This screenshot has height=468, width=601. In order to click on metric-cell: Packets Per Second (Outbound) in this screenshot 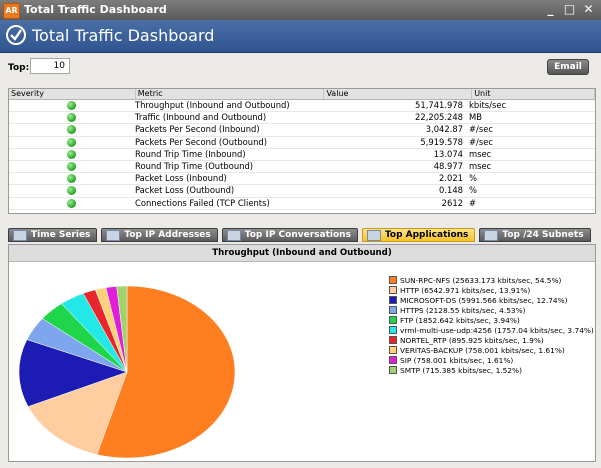, I will do `click(201, 141)`.